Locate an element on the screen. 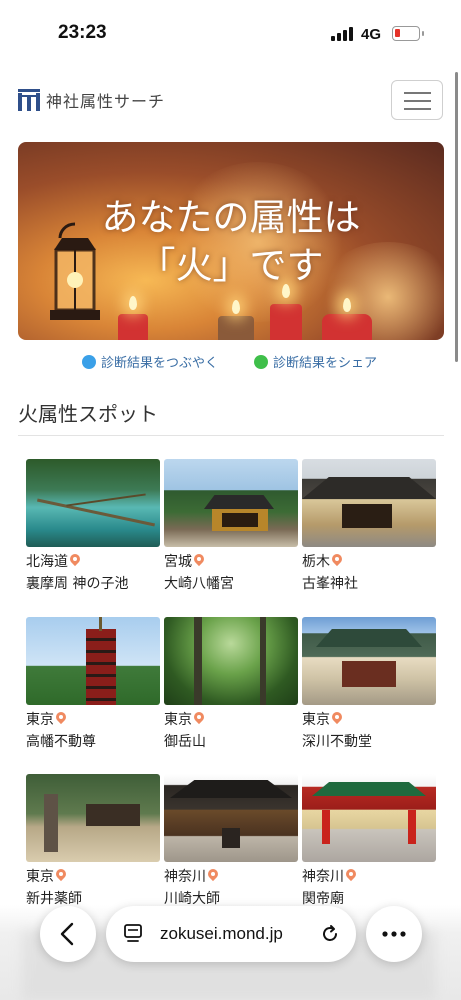 The image size is (461, 1000). battery-icon is located at coordinates (408, 33).